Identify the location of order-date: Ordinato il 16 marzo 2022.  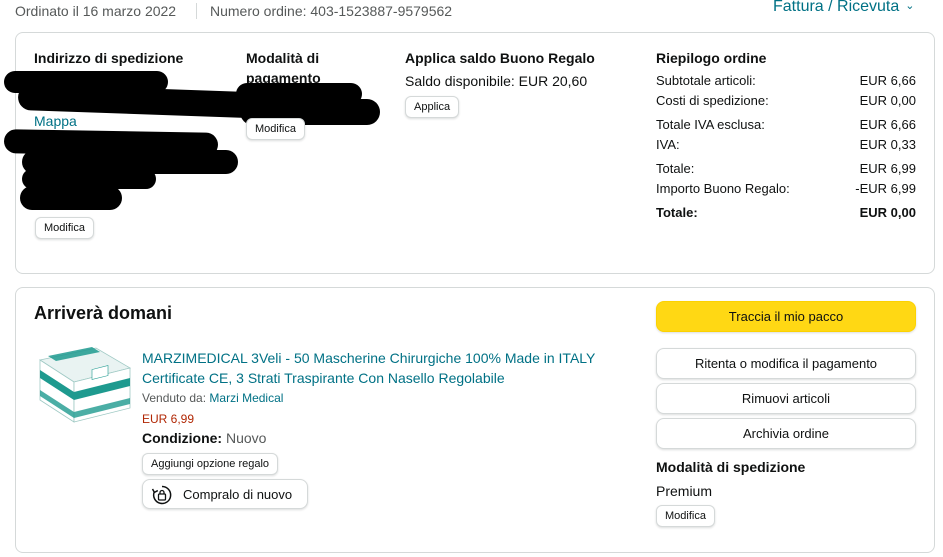
(96, 11).